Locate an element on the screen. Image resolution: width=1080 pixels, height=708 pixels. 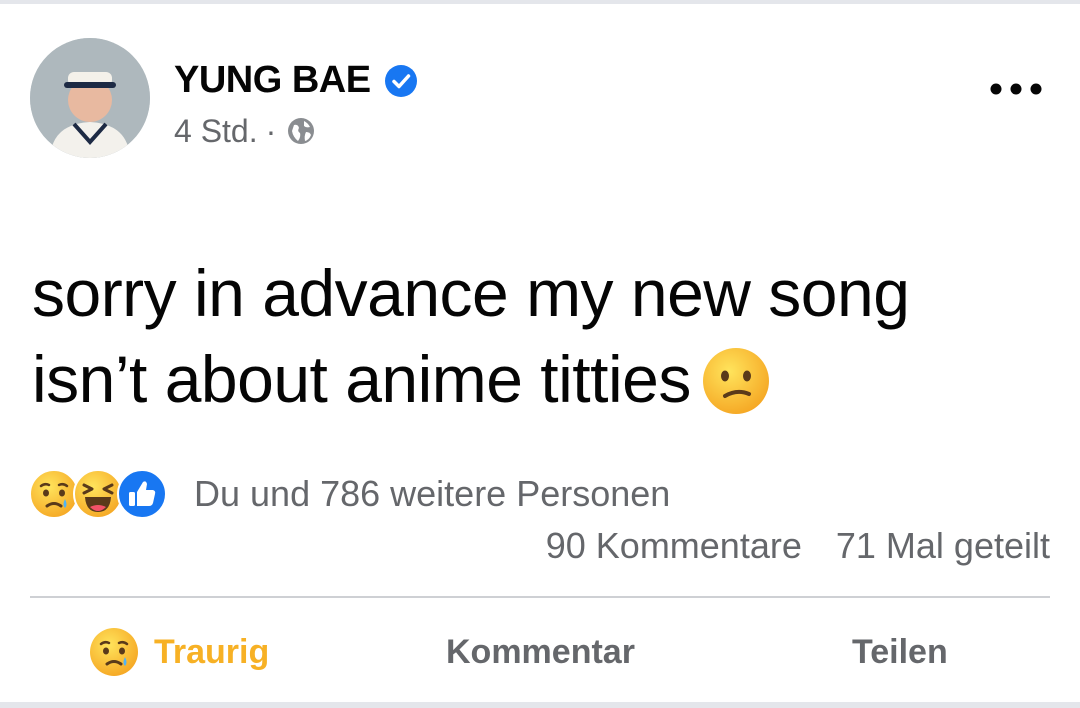
engagement-counts: 90 Kommentare 71 Mal geteilt is located at coordinates (798, 546).